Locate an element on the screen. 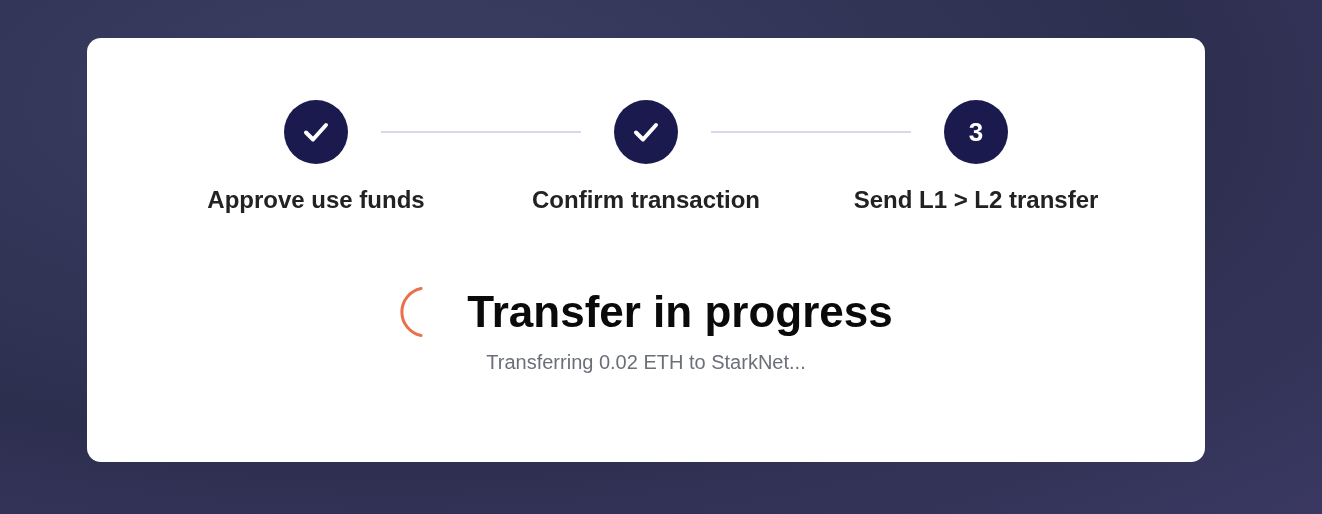 The height and width of the screenshot is (514, 1322). step-label: Approve use funds is located at coordinates (316, 200).